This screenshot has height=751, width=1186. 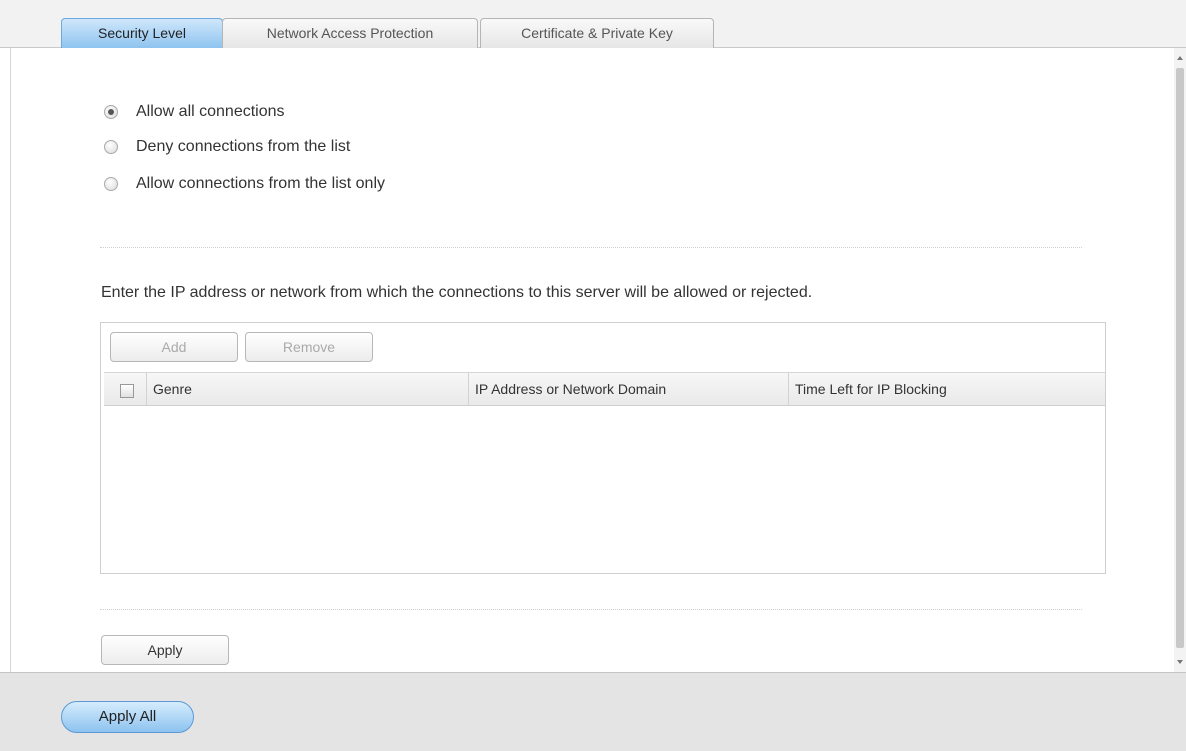 I want to click on select-all-checkbox, so click(x=127, y=391).